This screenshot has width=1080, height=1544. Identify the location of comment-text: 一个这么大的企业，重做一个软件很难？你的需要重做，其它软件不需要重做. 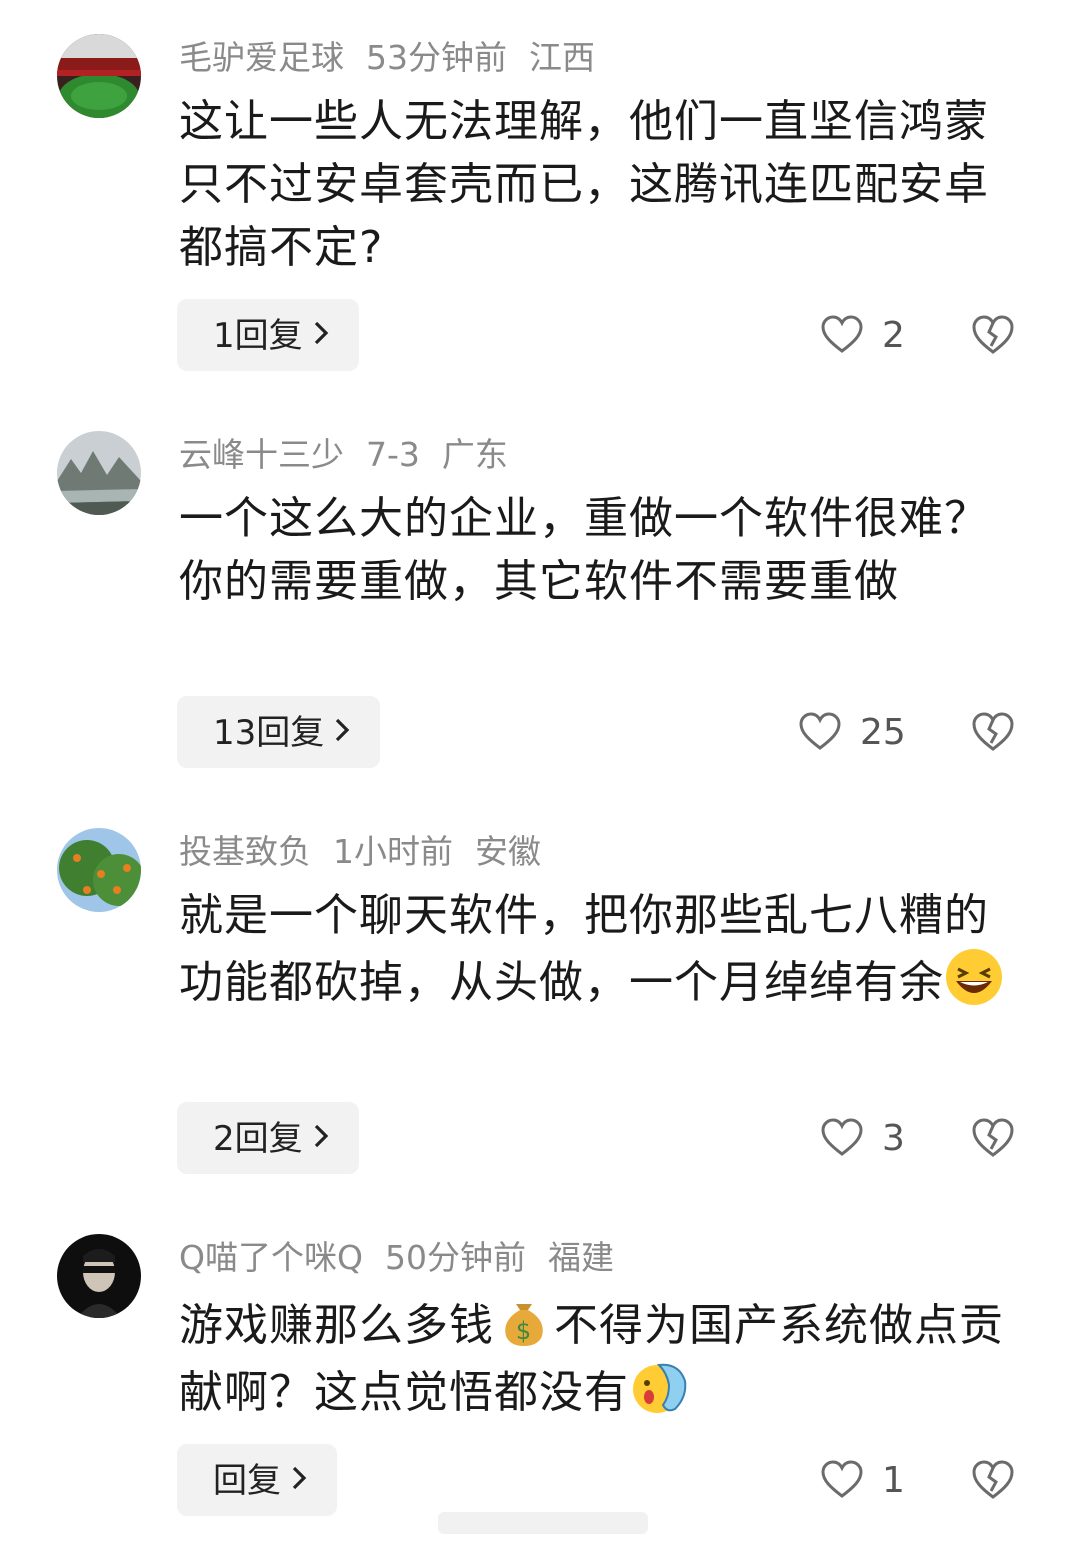
(584, 550).